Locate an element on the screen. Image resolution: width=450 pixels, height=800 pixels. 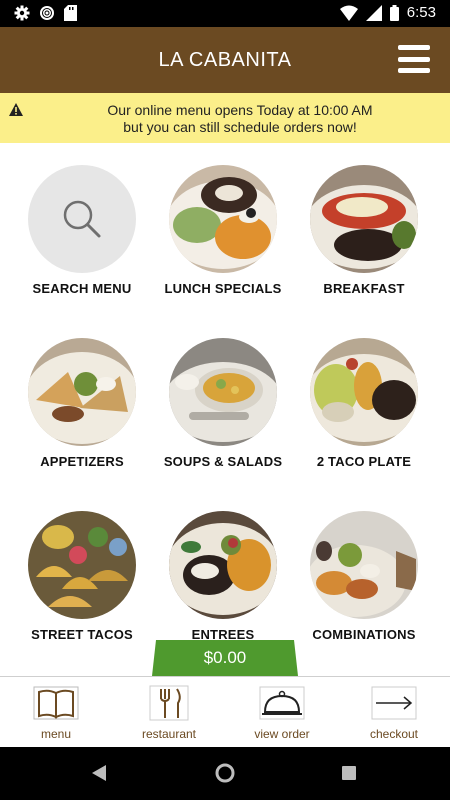
cart-total-tab: $0.00 is located at coordinates (225, 658).